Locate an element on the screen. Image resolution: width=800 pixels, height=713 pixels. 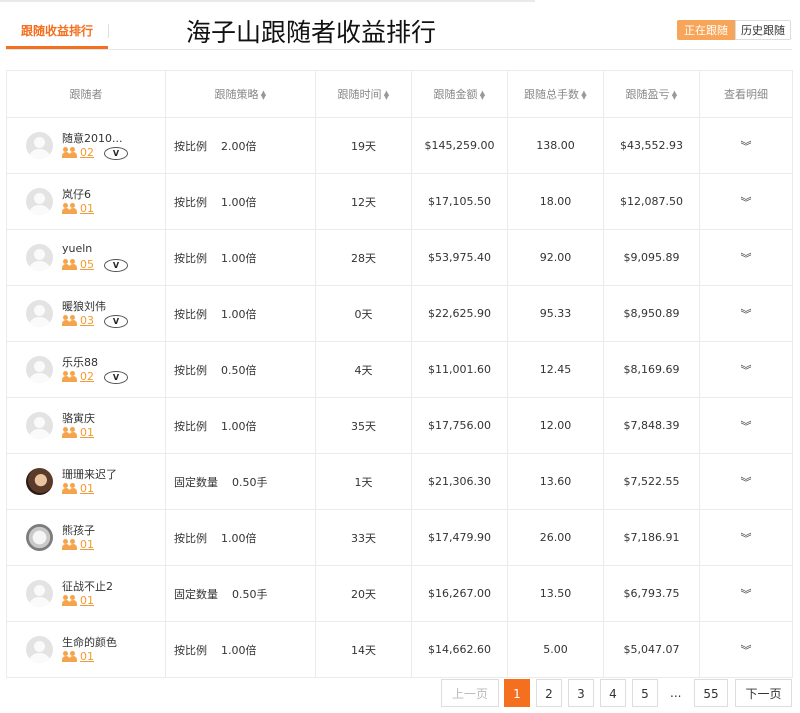
page-button-2: 2 is located at coordinates (549, 693).